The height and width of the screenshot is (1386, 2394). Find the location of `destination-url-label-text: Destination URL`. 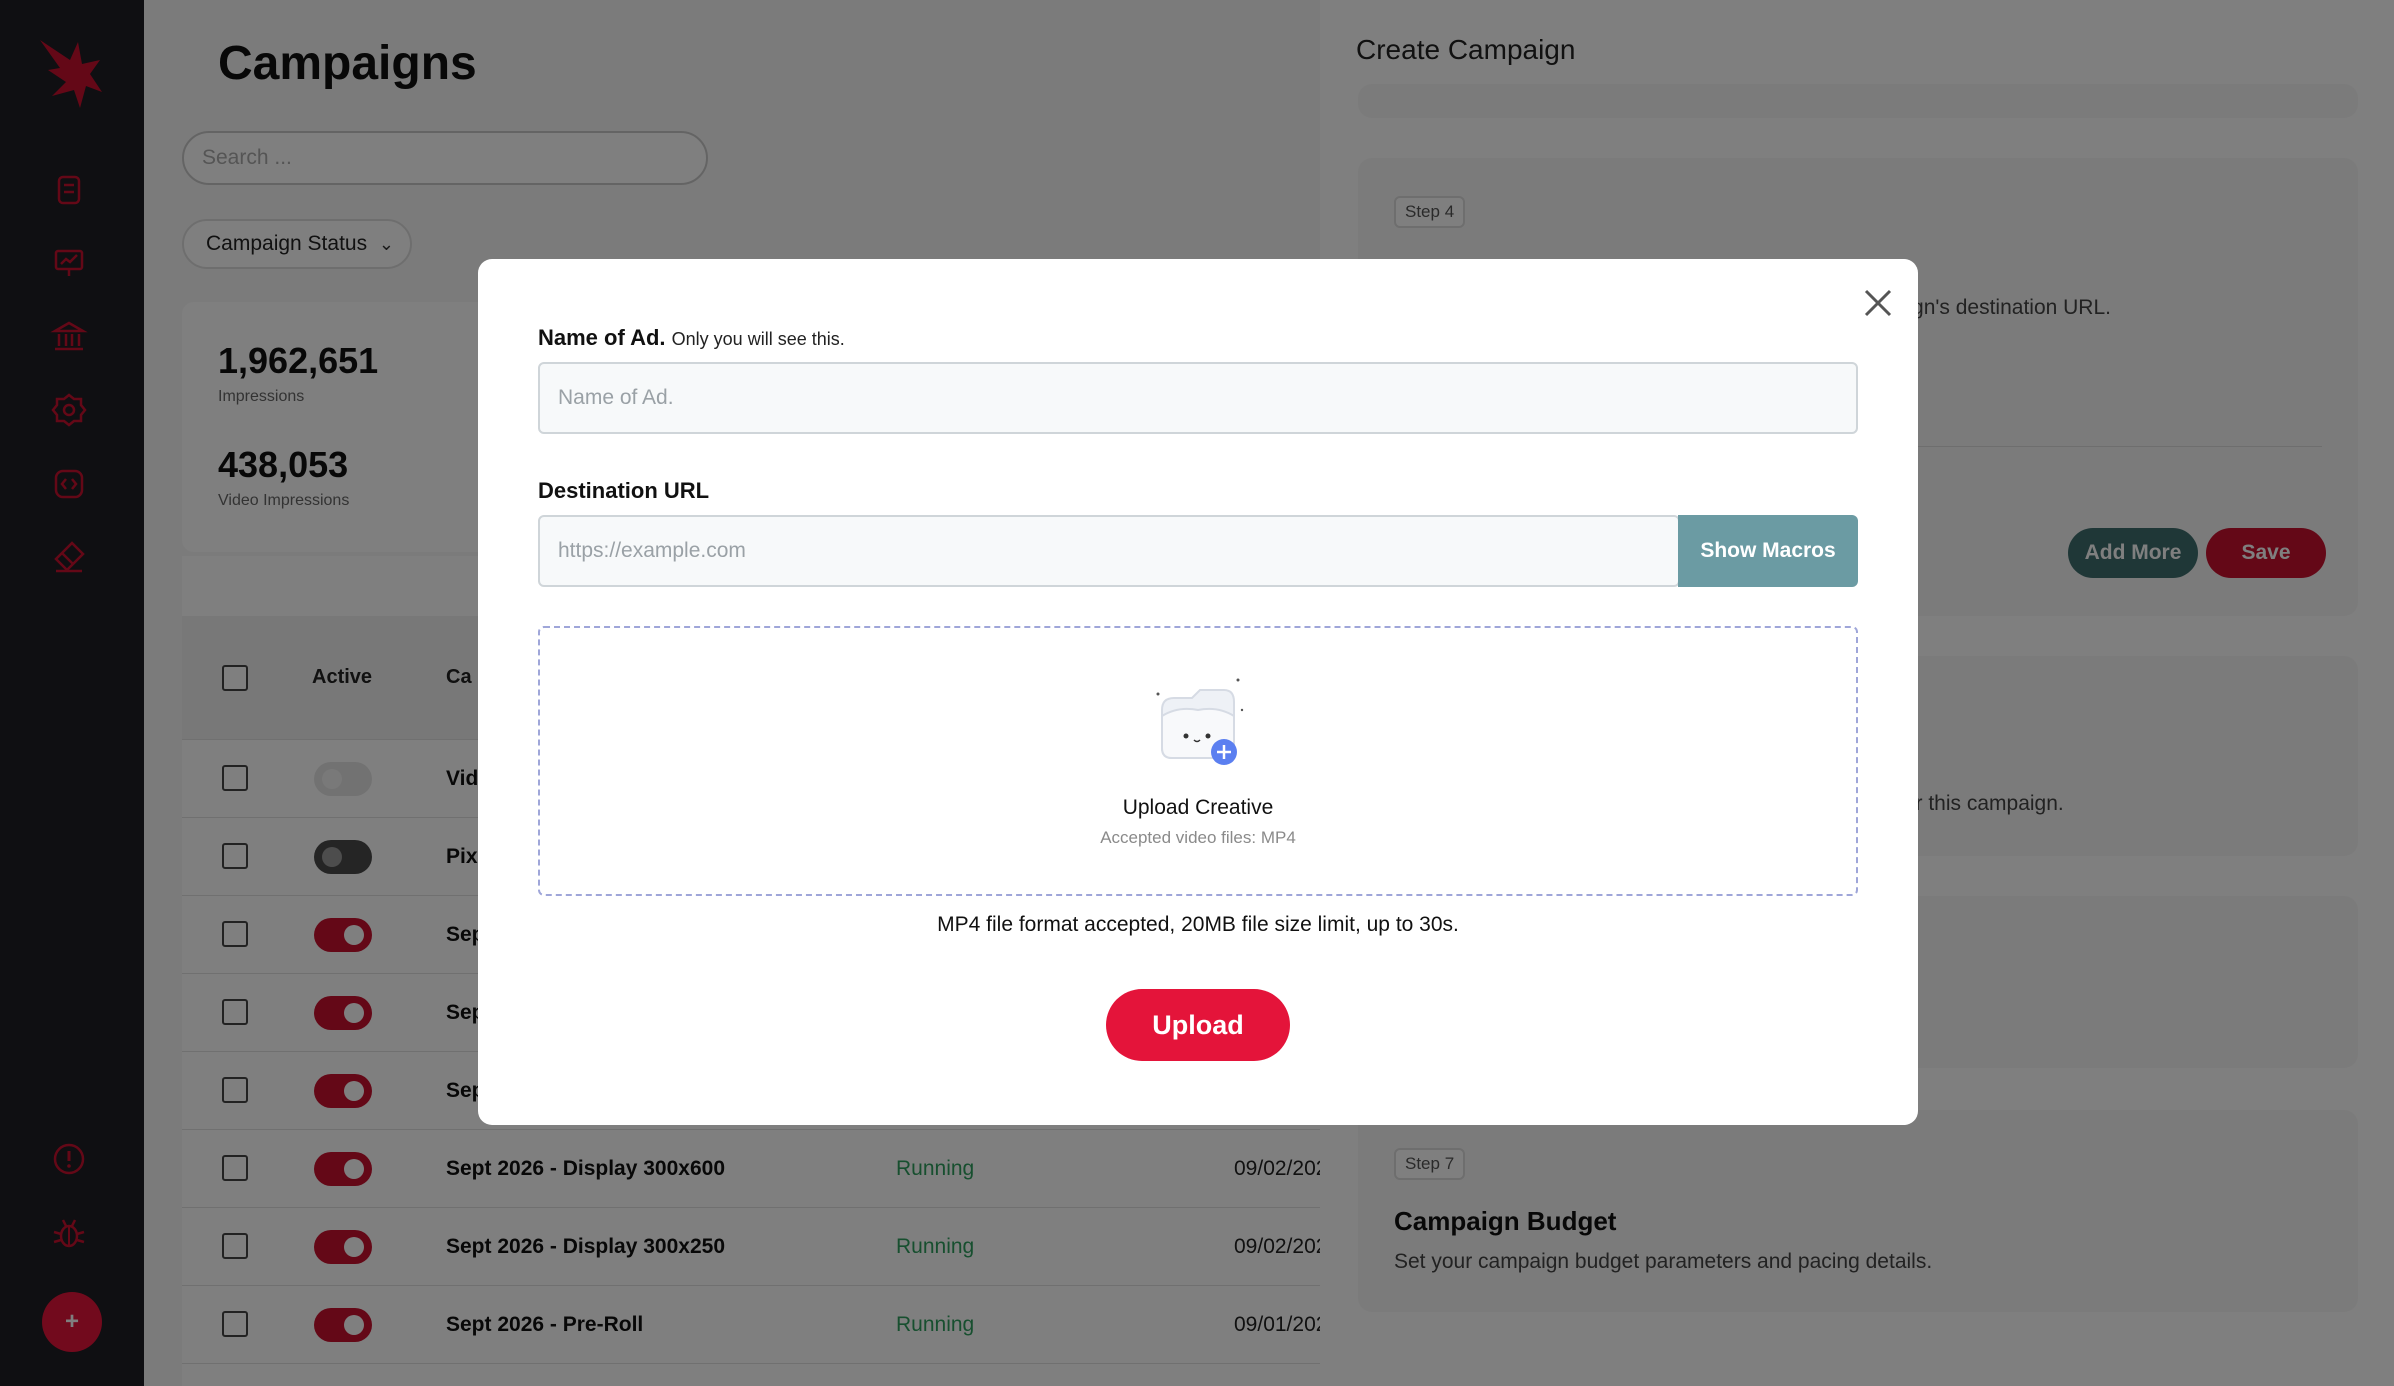

destination-url-label-text: Destination URL is located at coordinates (624, 490).